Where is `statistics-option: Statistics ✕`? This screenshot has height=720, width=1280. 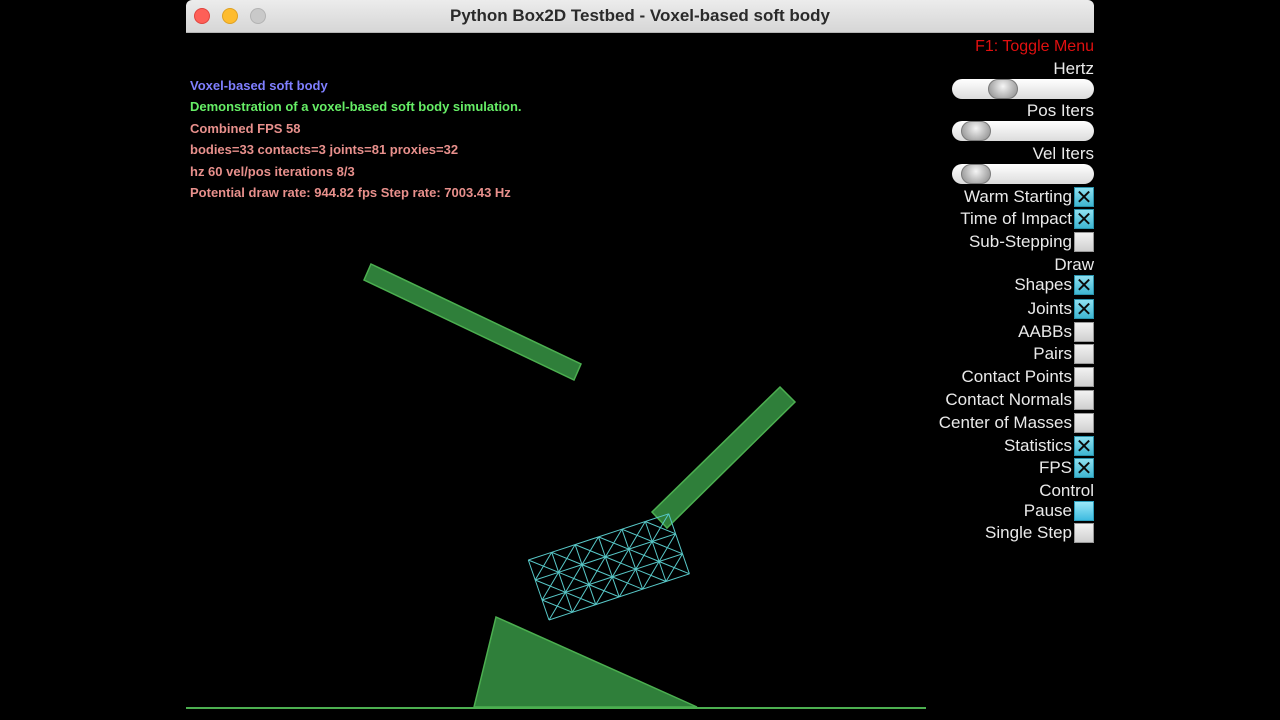
statistics-option: Statistics ✕ is located at coordinates (1049, 446).